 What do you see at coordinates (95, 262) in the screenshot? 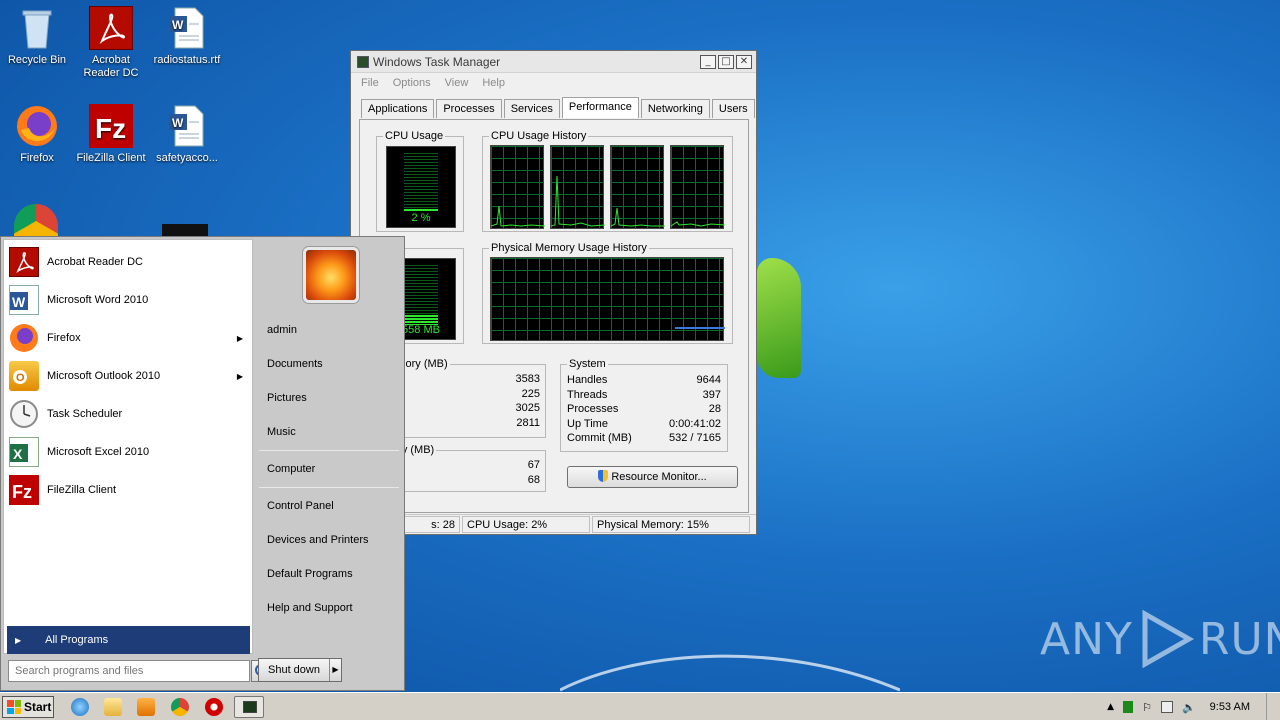
I see `program-label: Acrobat Reader DC` at bounding box center [95, 262].